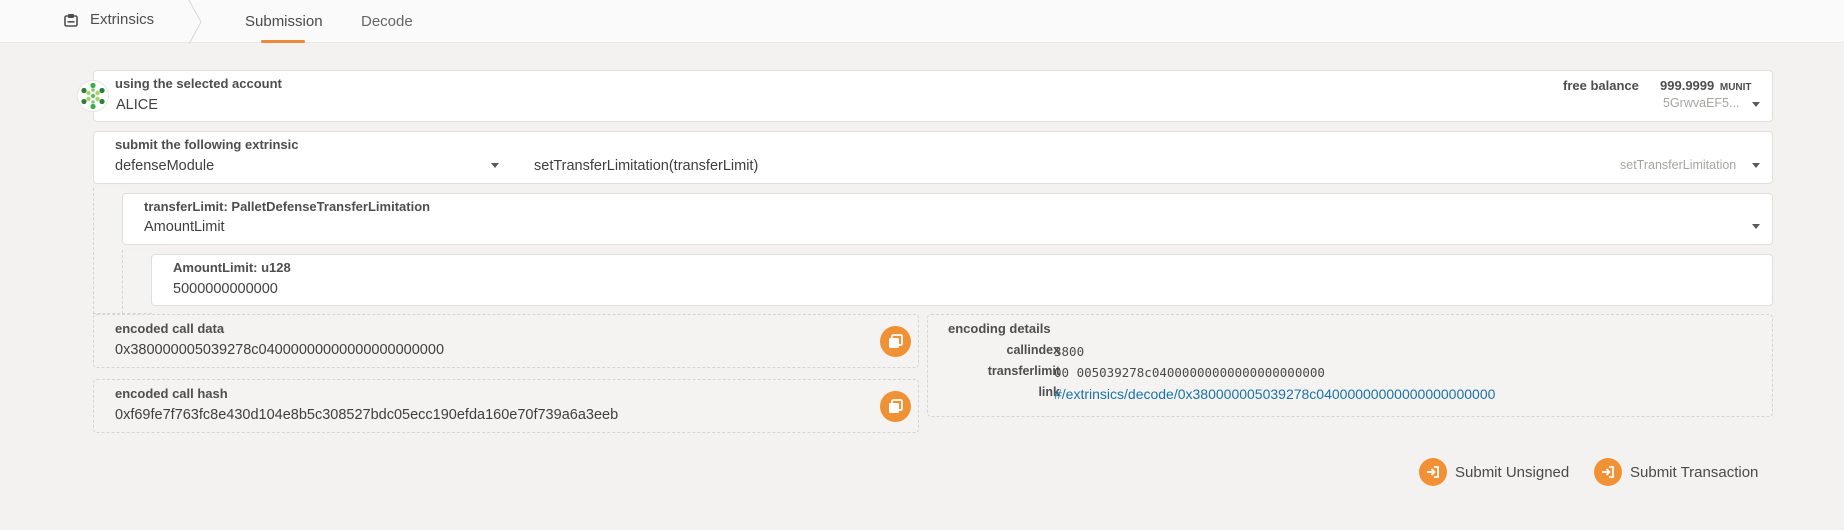 Image resolution: width=1844 pixels, height=530 pixels. I want to click on encoding-details-title: encoding details, so click(999, 328).